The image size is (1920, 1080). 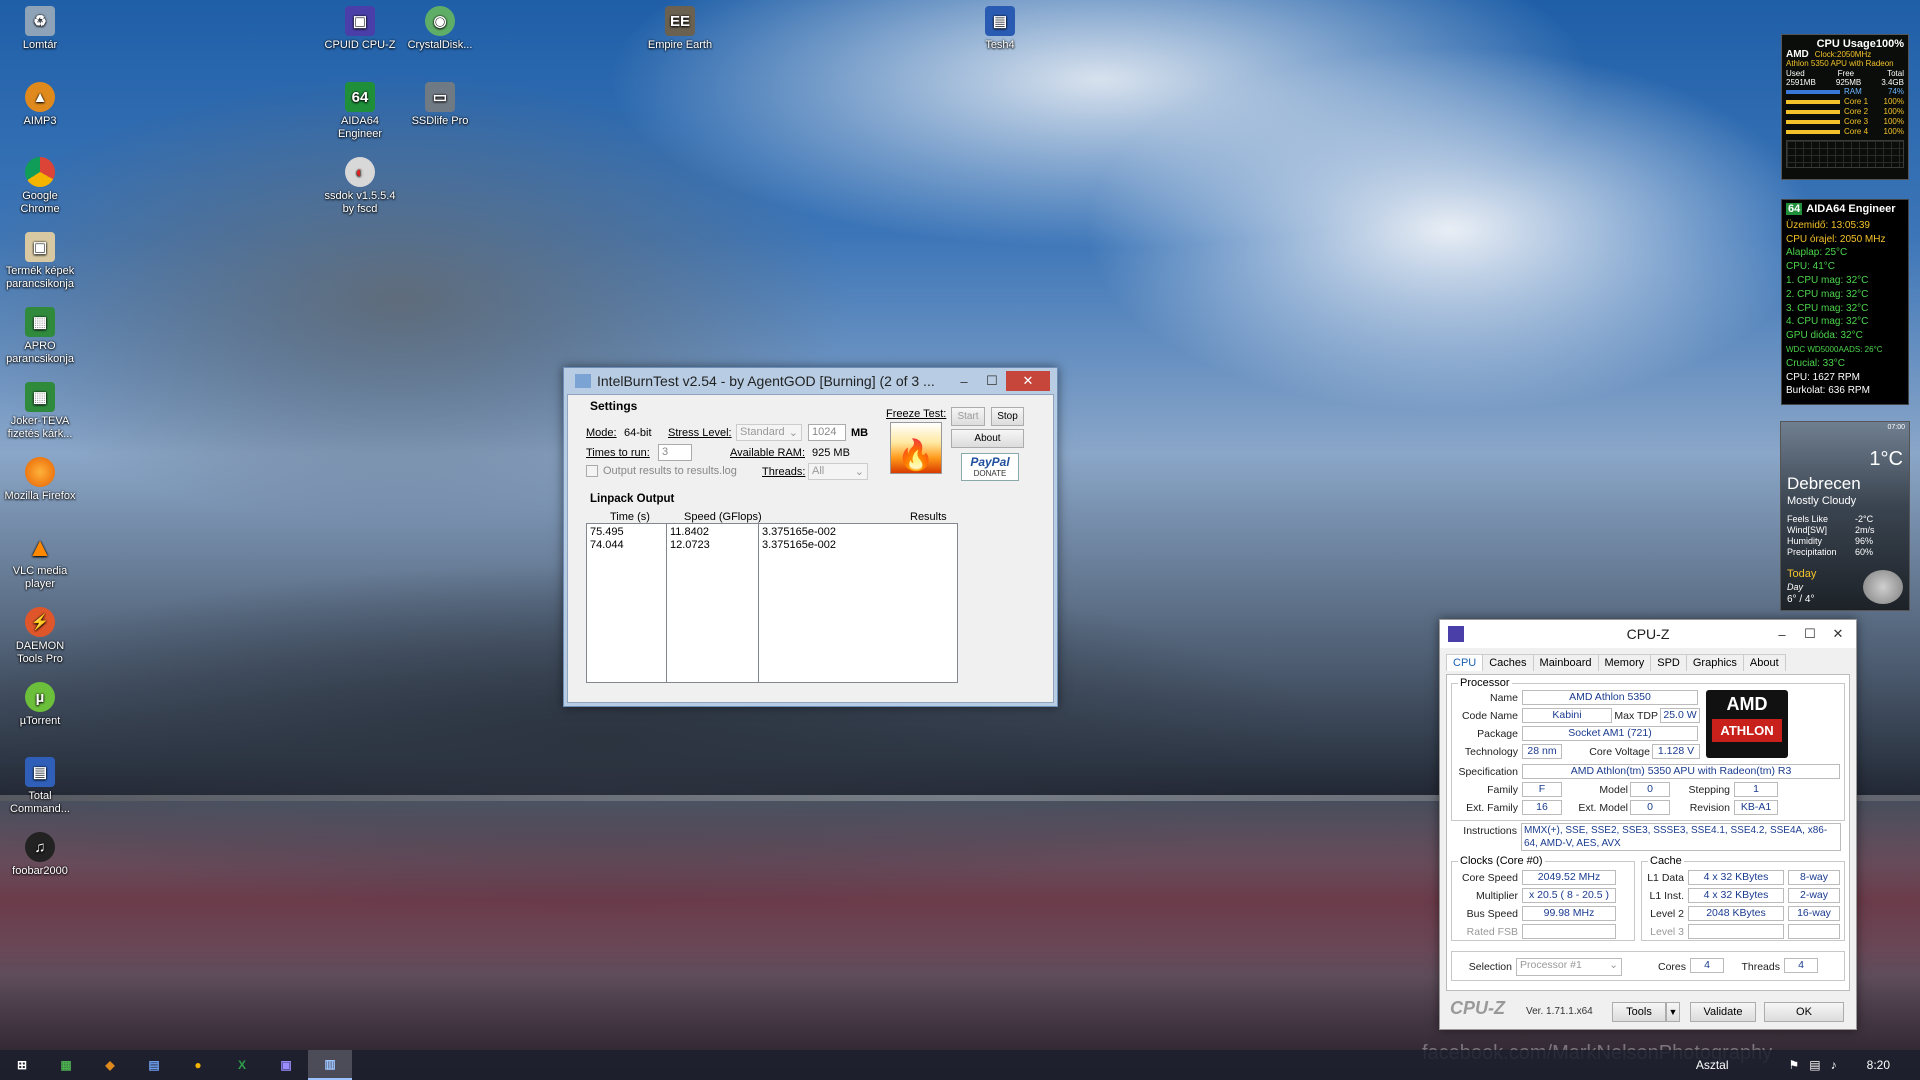 I want to click on aimp-icon: ◆, so click(x=110, y=1065).